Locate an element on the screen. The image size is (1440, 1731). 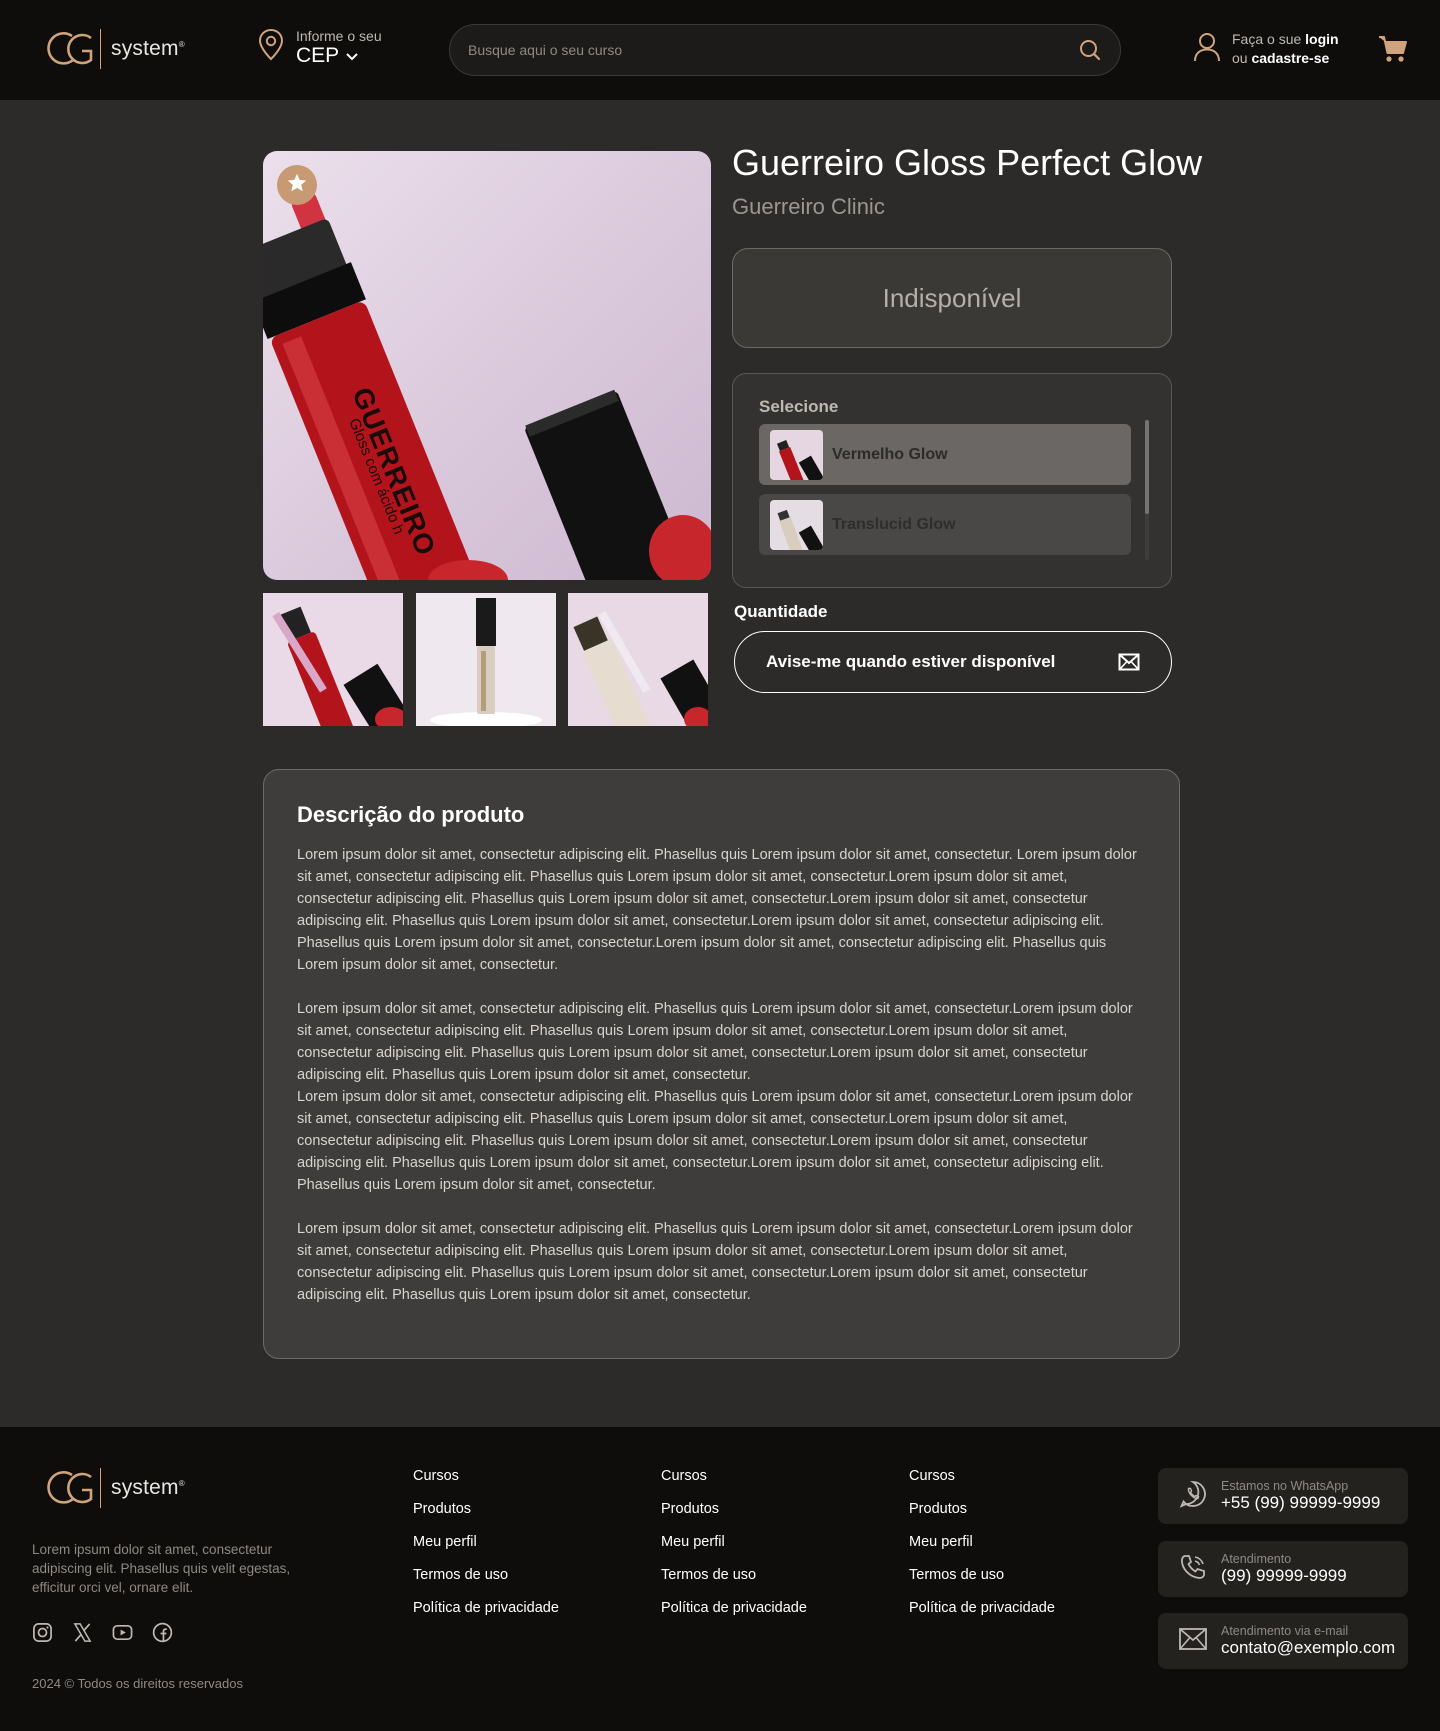
social-links is located at coordinates (102, 1635).